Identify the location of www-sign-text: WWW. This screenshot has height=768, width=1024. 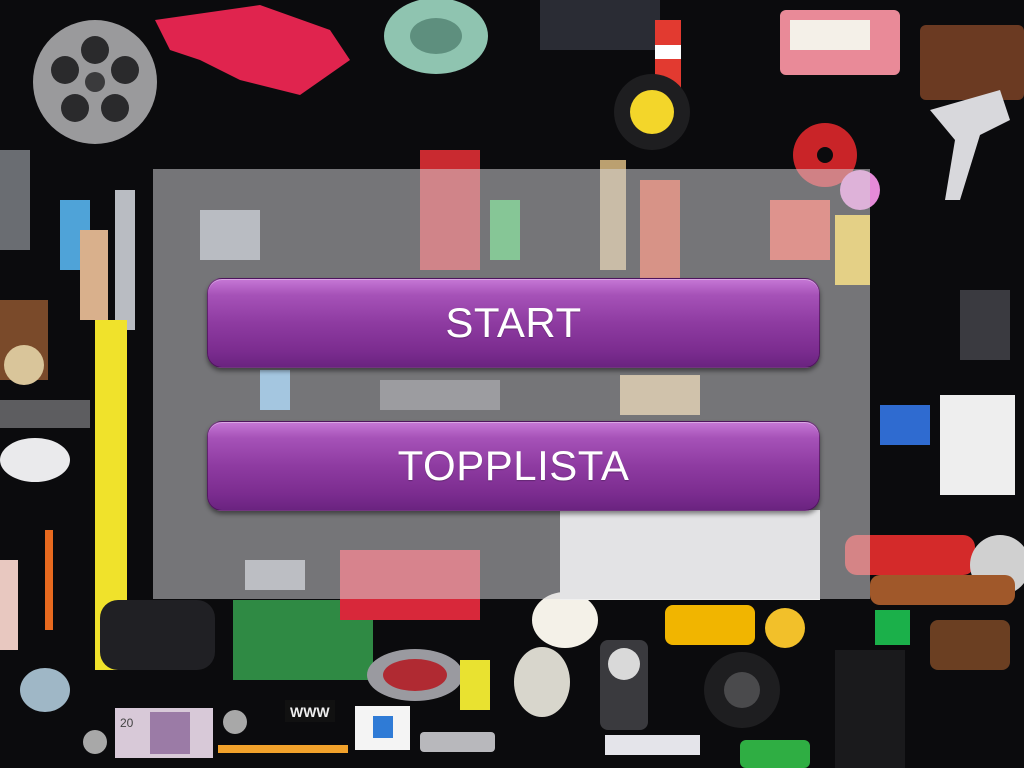
(310, 712).